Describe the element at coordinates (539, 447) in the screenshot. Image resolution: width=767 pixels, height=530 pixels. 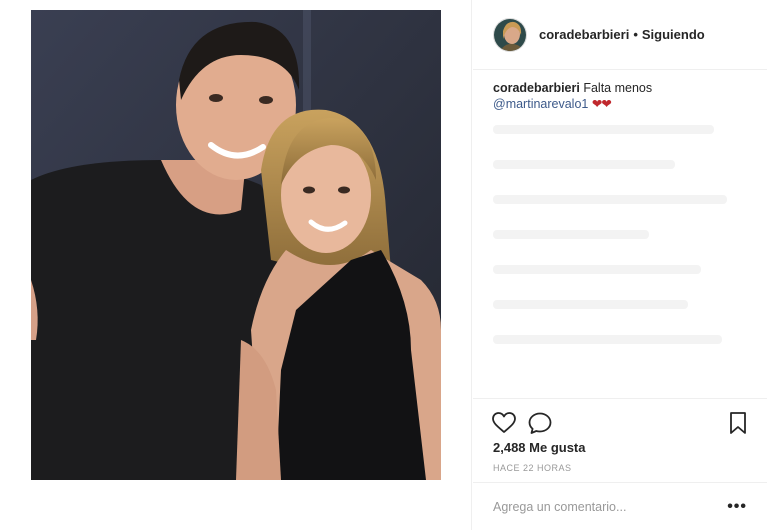
I see `likes-count: 2,488 Me gusta` at that location.